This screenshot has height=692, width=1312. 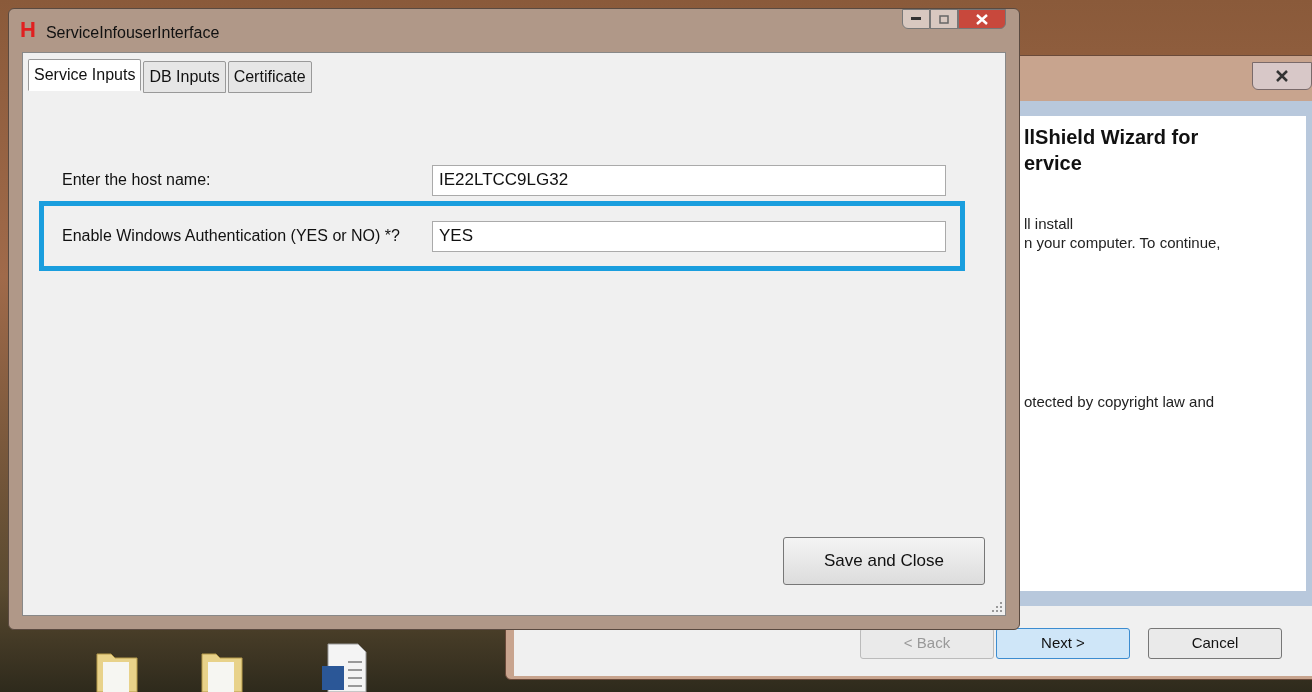 What do you see at coordinates (1215, 643) in the screenshot?
I see `wizard-button: Cancel` at bounding box center [1215, 643].